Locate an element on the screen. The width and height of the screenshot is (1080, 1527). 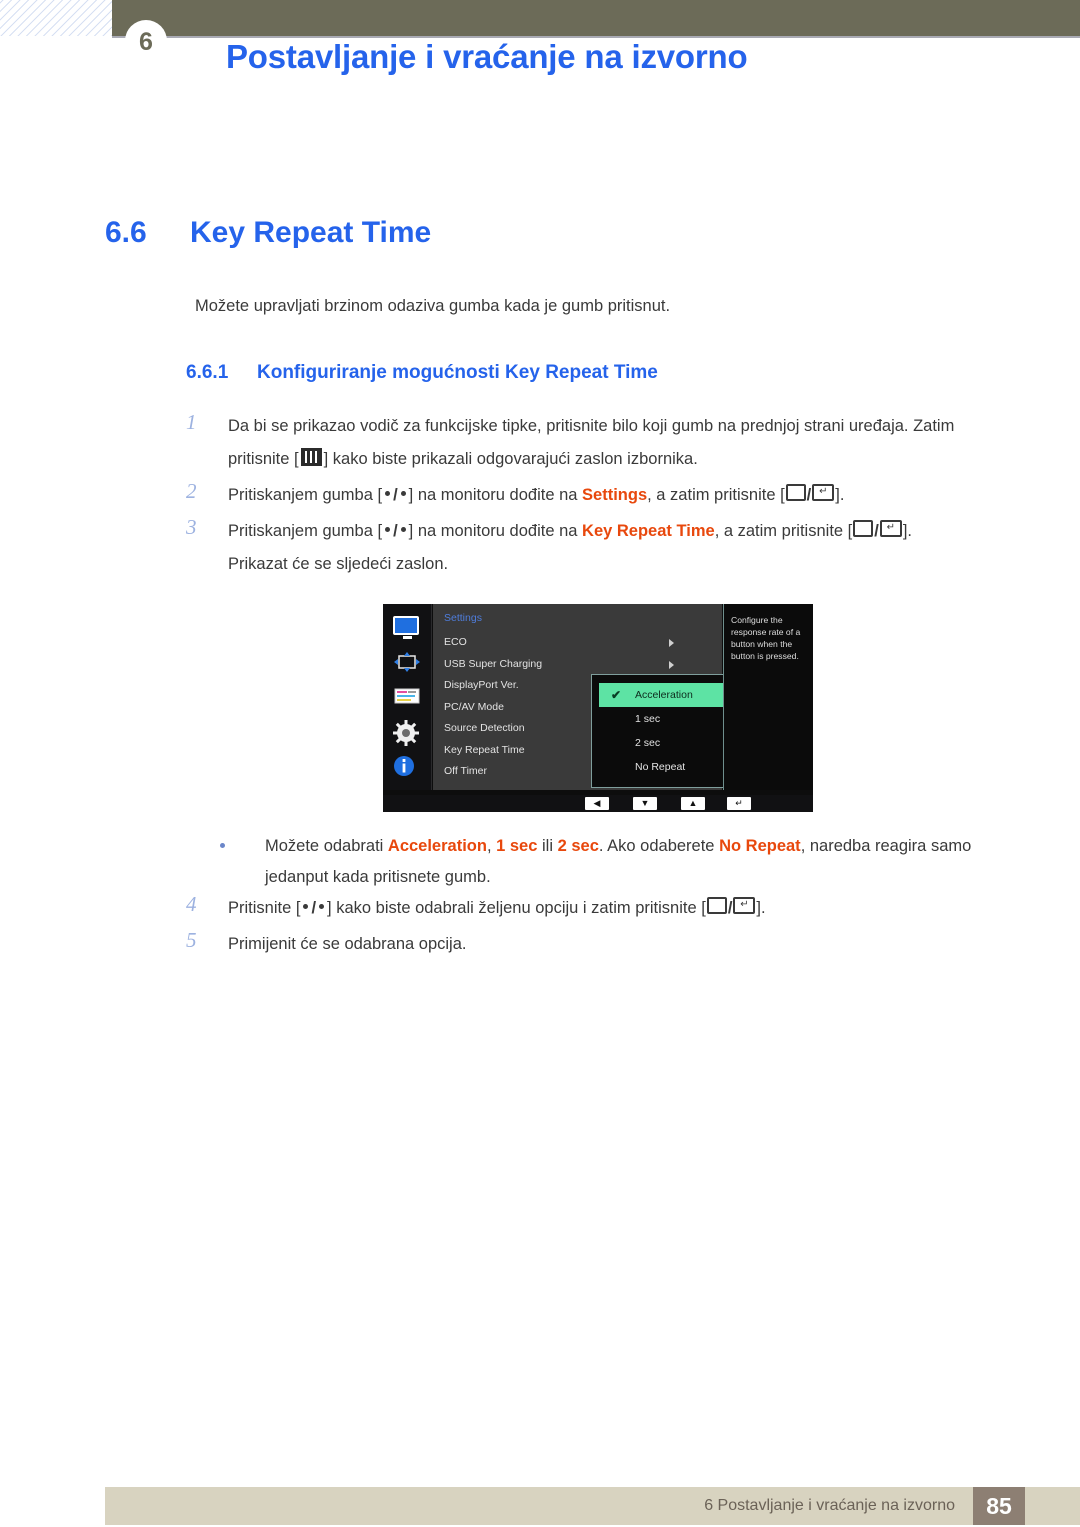
bullet-icon is located at coordinates (222, 845).